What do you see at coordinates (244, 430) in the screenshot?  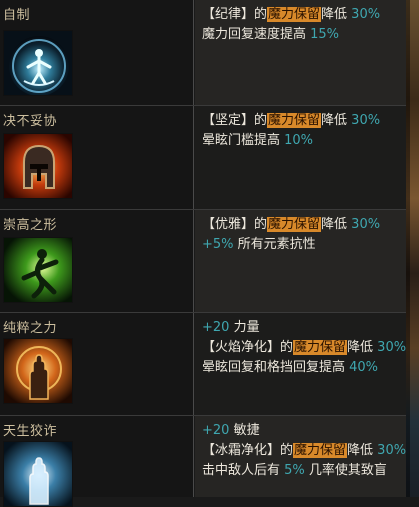 I see `text-fragment: 敏捷` at bounding box center [244, 430].